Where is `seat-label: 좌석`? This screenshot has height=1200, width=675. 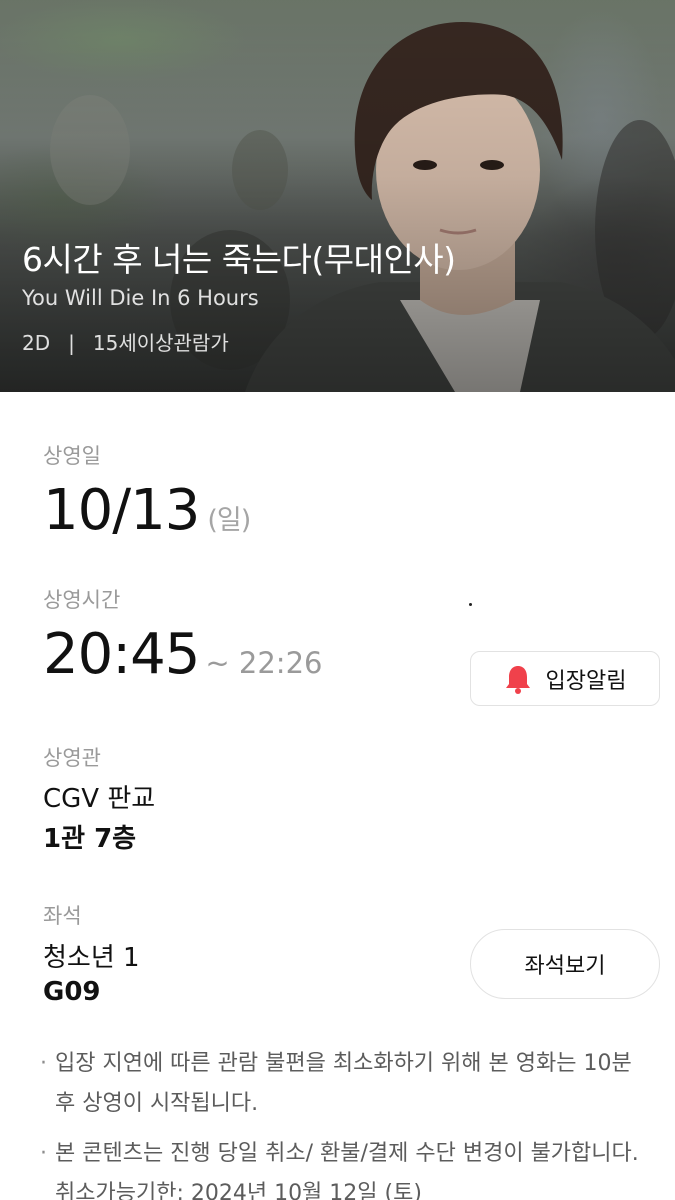 seat-label: 좌석 is located at coordinates (62, 916).